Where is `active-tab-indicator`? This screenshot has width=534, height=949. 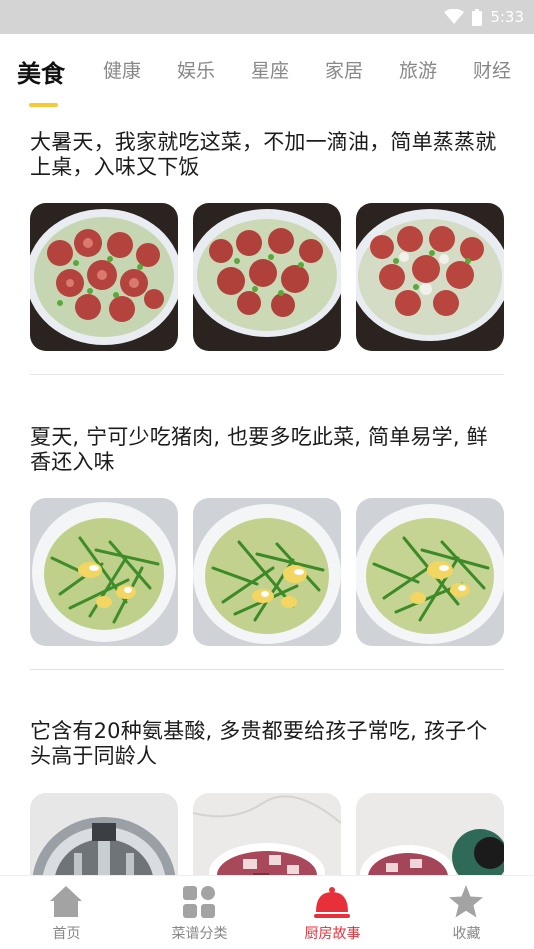
active-tab-indicator is located at coordinates (43, 105).